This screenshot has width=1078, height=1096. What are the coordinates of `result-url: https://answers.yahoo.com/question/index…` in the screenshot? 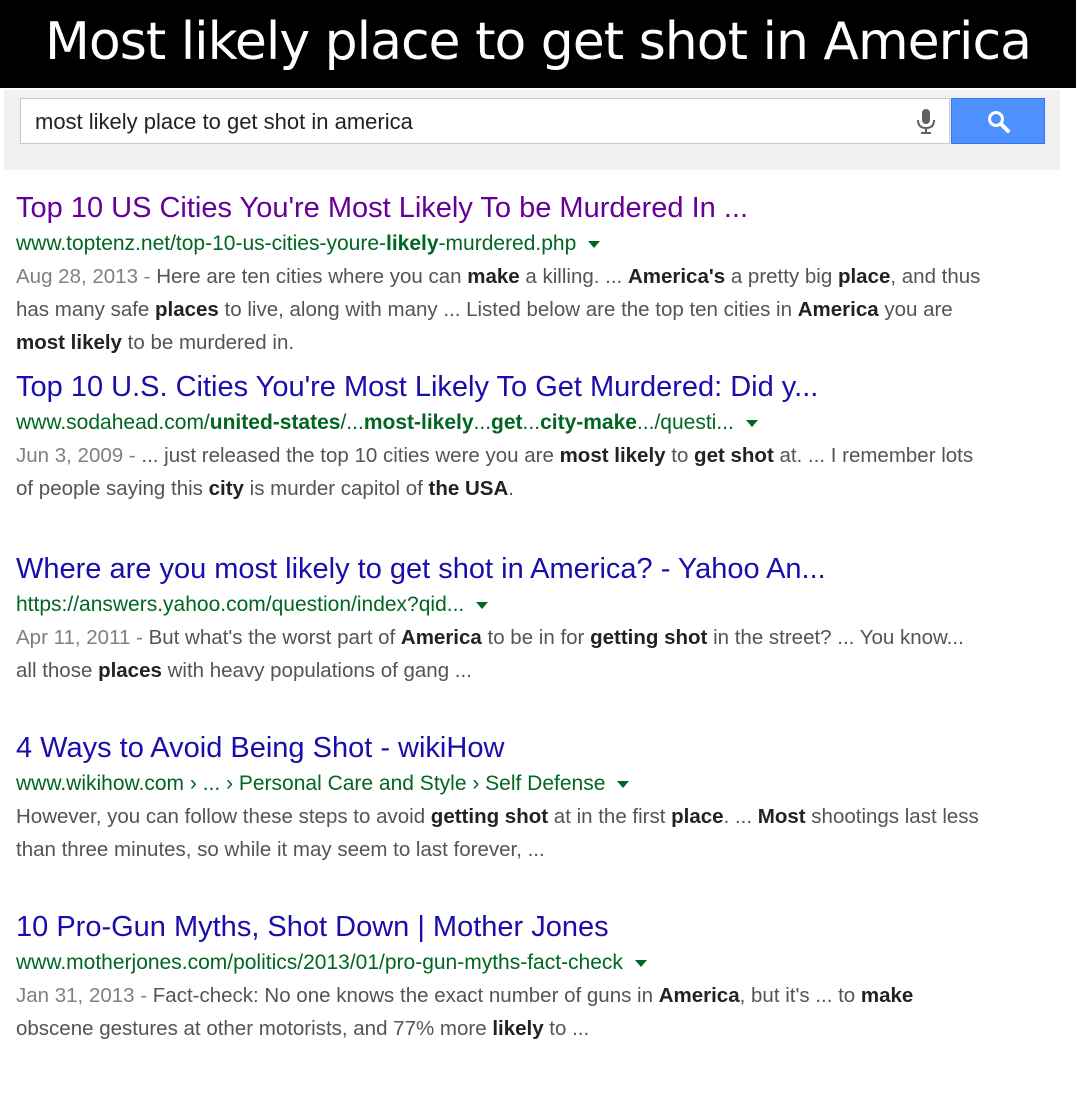 It's located at (516, 605).